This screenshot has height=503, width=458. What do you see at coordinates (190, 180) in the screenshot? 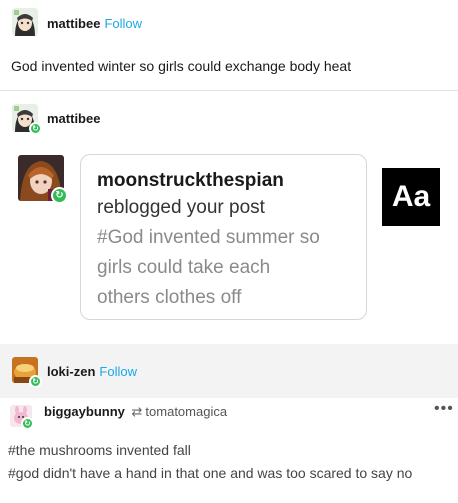
I see `notification-user: moonstruckthespian` at bounding box center [190, 180].